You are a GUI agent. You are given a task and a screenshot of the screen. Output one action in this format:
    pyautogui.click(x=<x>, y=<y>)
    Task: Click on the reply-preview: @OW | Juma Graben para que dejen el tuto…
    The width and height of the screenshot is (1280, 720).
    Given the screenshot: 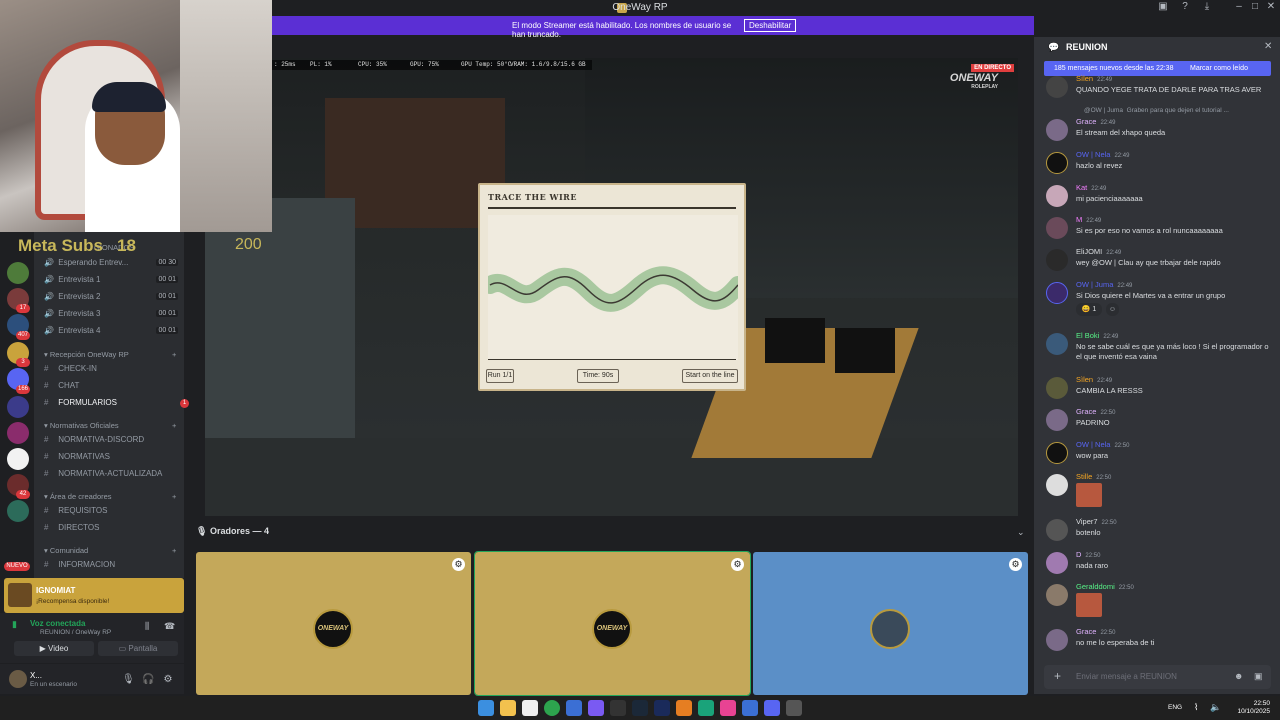 What is the action you would take?
    pyautogui.click(x=1160, y=110)
    